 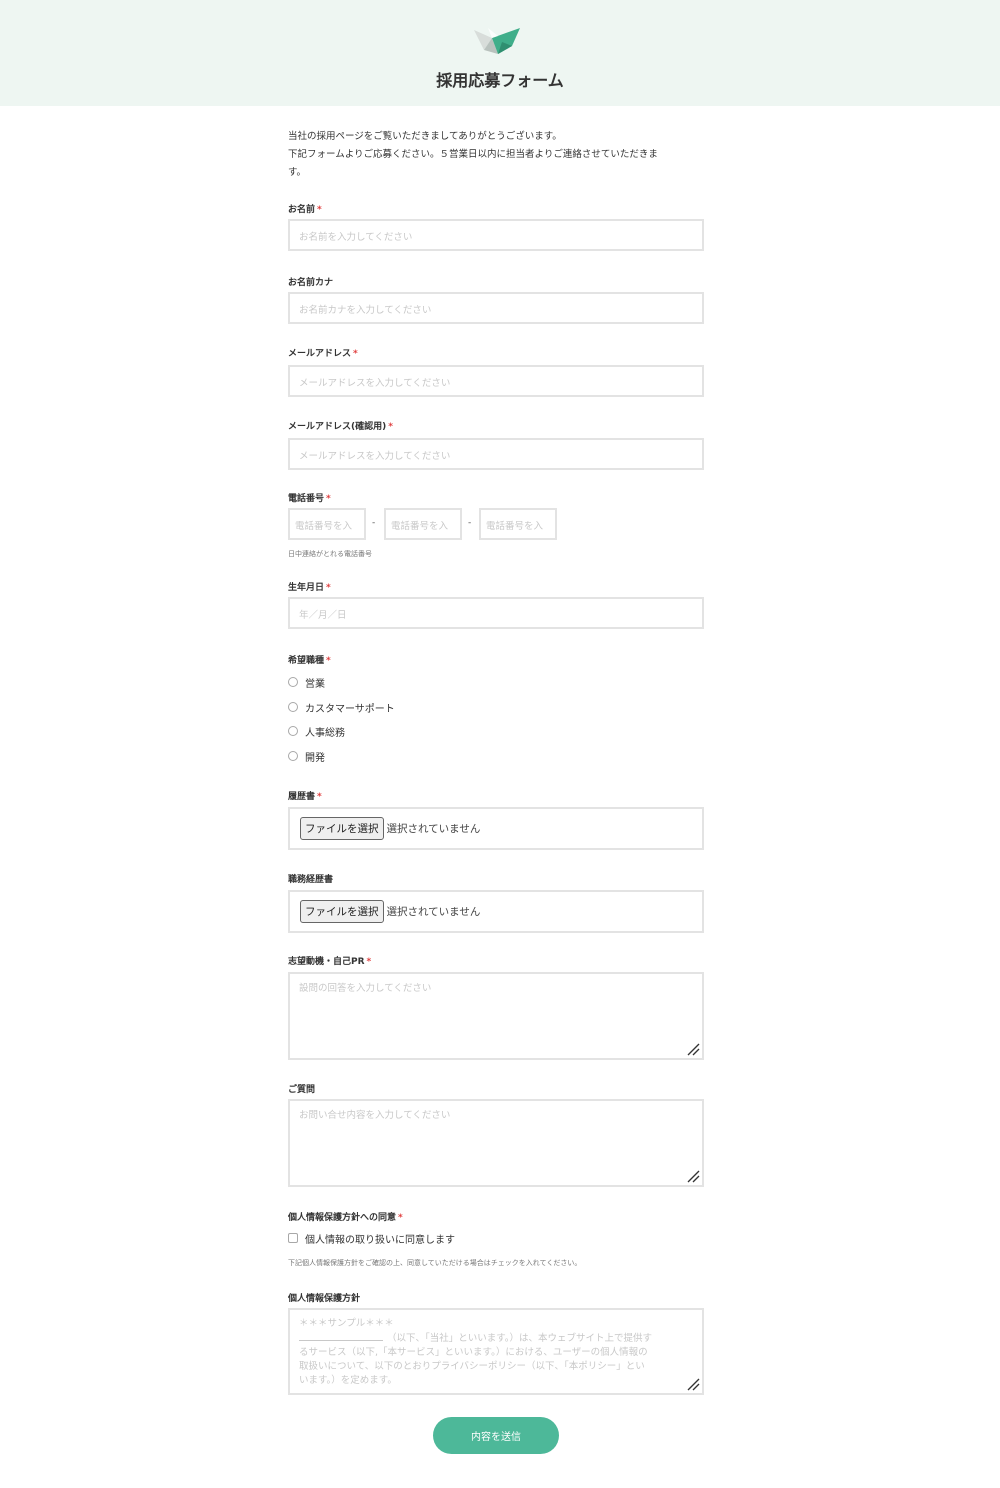 I want to click on form-title: 採用応募フォーム, so click(x=500, y=80).